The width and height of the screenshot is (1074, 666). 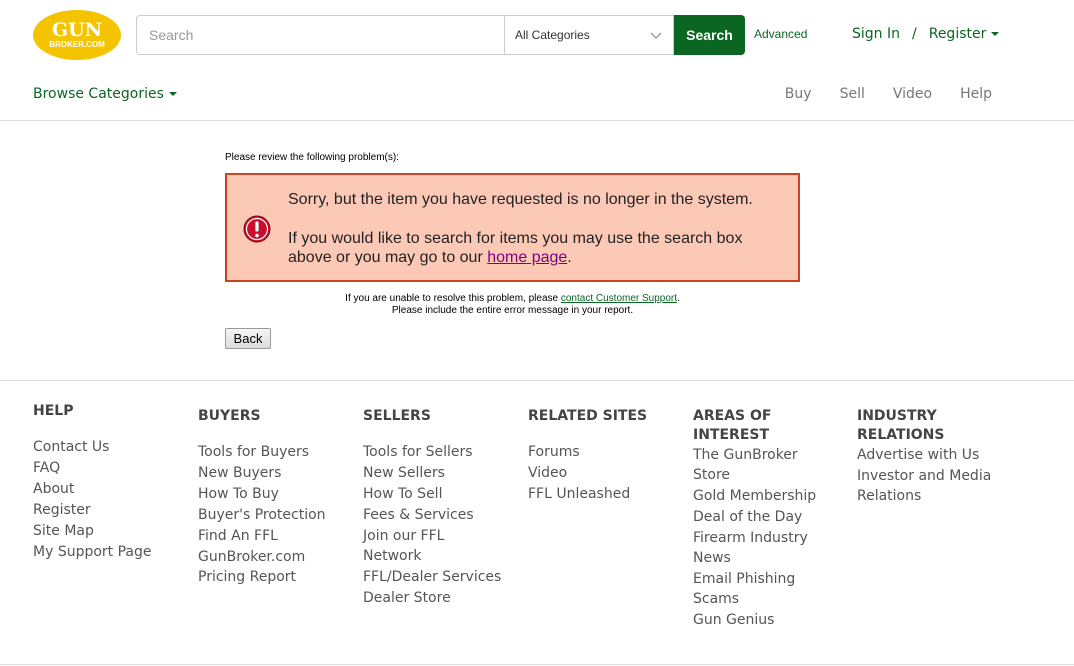 What do you see at coordinates (229, 416) in the screenshot?
I see `footer-heading: BUYERS` at bounding box center [229, 416].